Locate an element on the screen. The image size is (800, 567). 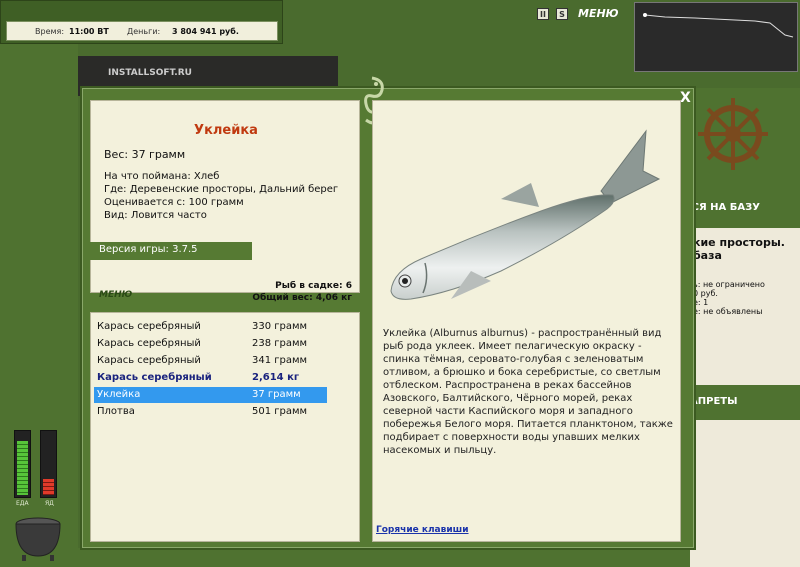
location-cost: 0 руб. is located at coordinates (705, 293).